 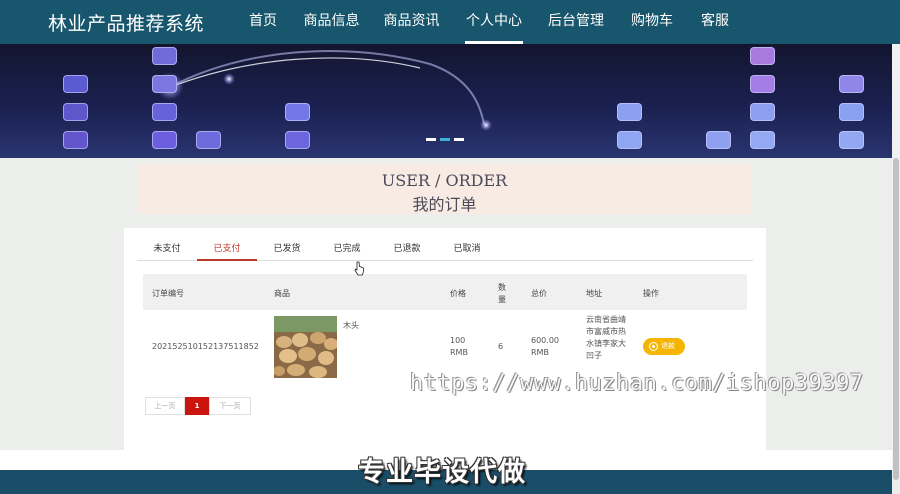 I want to click on pager-prev: 上一页, so click(x=165, y=406).